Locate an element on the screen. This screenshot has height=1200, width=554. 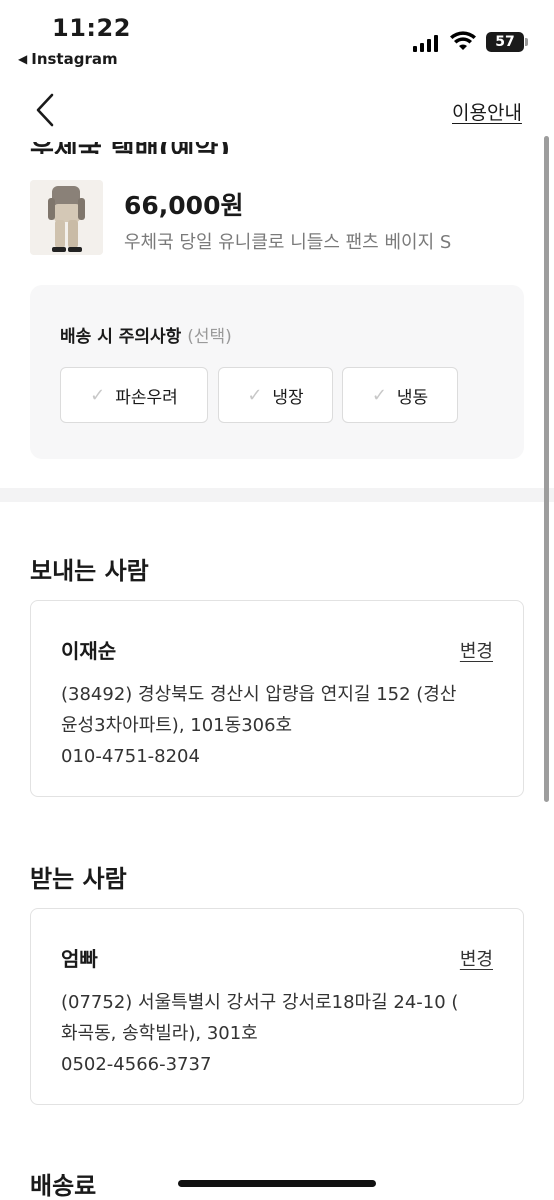
back-app-label: Instagram is located at coordinates (74, 59).